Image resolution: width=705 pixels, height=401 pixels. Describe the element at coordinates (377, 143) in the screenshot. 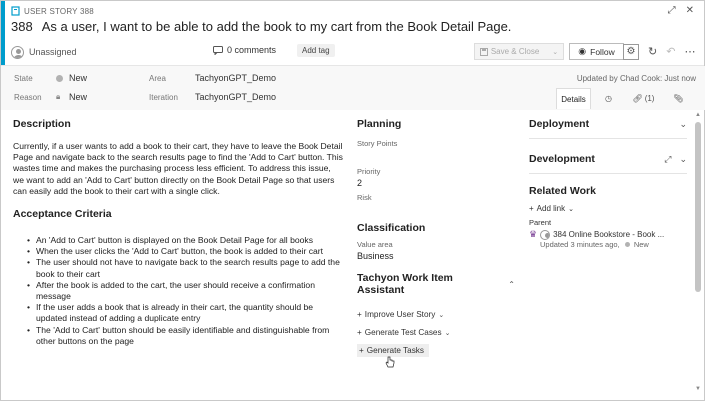

I see `story-points-label: Story Points` at that location.